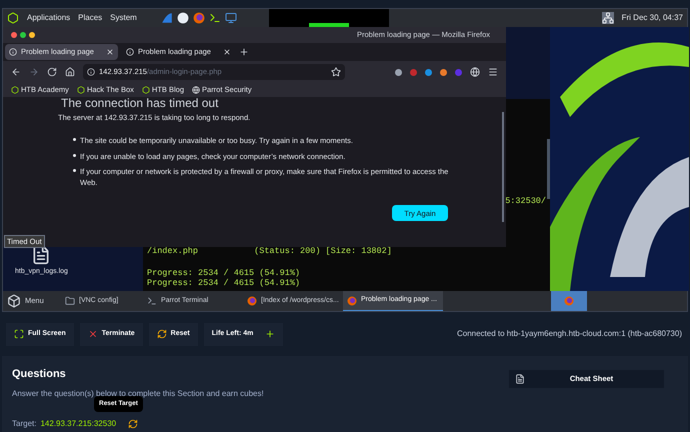 The width and height of the screenshot is (690, 432). I want to click on panel-menu: Places, so click(90, 18).